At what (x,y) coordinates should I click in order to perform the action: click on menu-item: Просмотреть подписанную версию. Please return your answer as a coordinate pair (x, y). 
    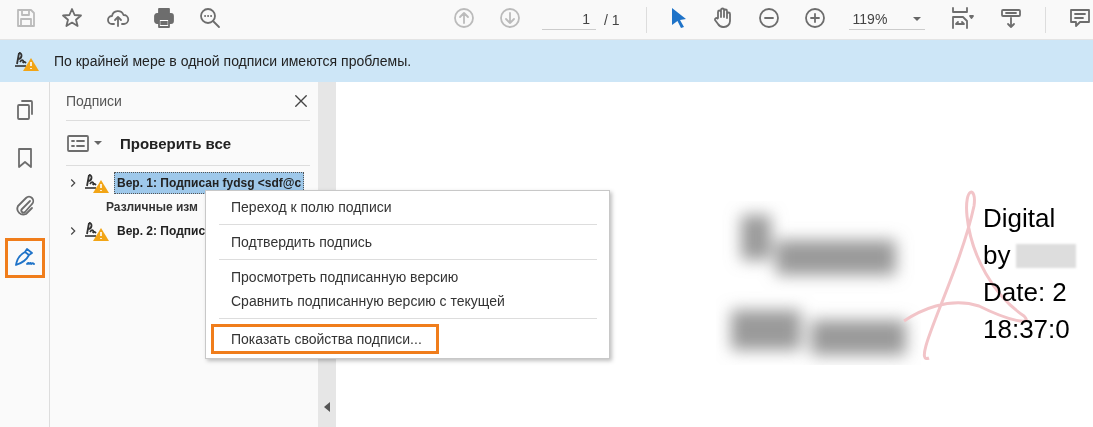
    Looking at the image, I should click on (337, 277).